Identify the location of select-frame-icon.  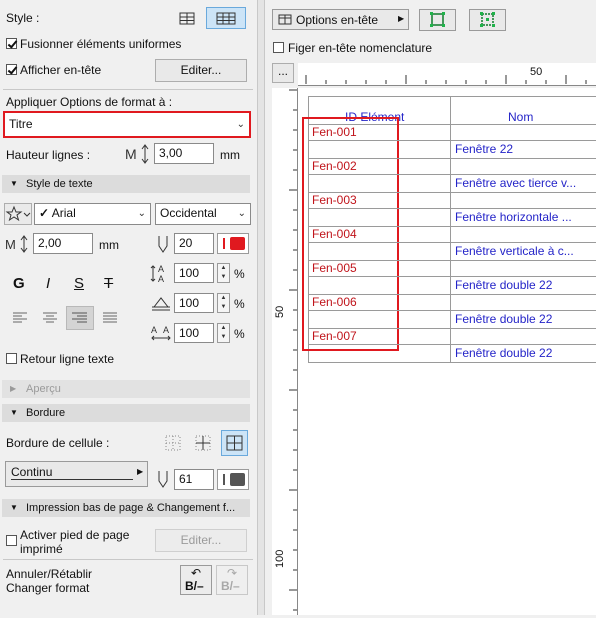
(437, 19).